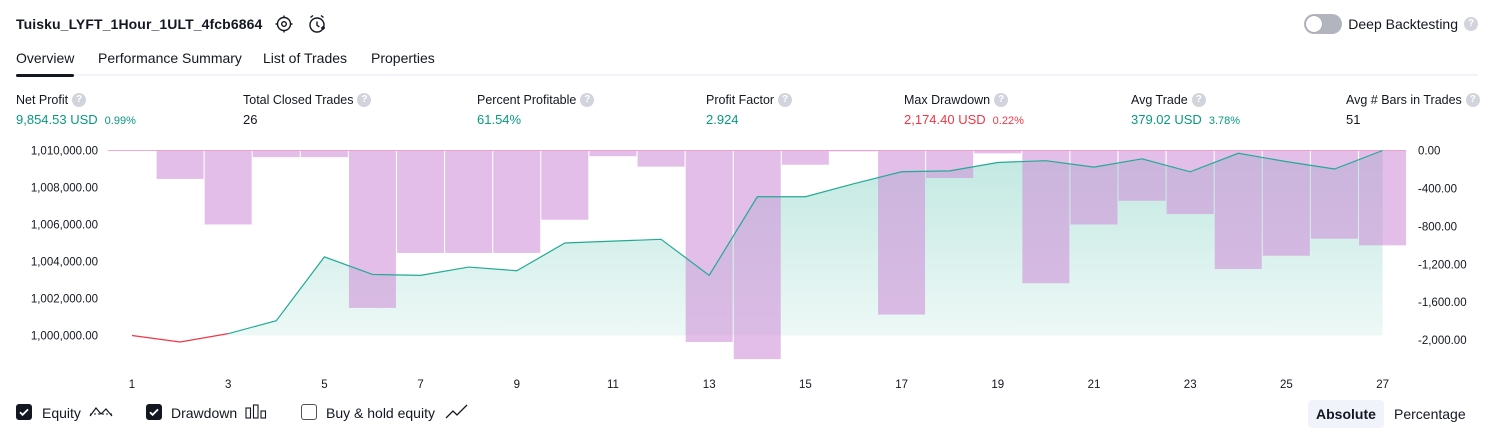  What do you see at coordinates (42, 100) in the screenshot?
I see `metric-label: Net Profit` at bounding box center [42, 100].